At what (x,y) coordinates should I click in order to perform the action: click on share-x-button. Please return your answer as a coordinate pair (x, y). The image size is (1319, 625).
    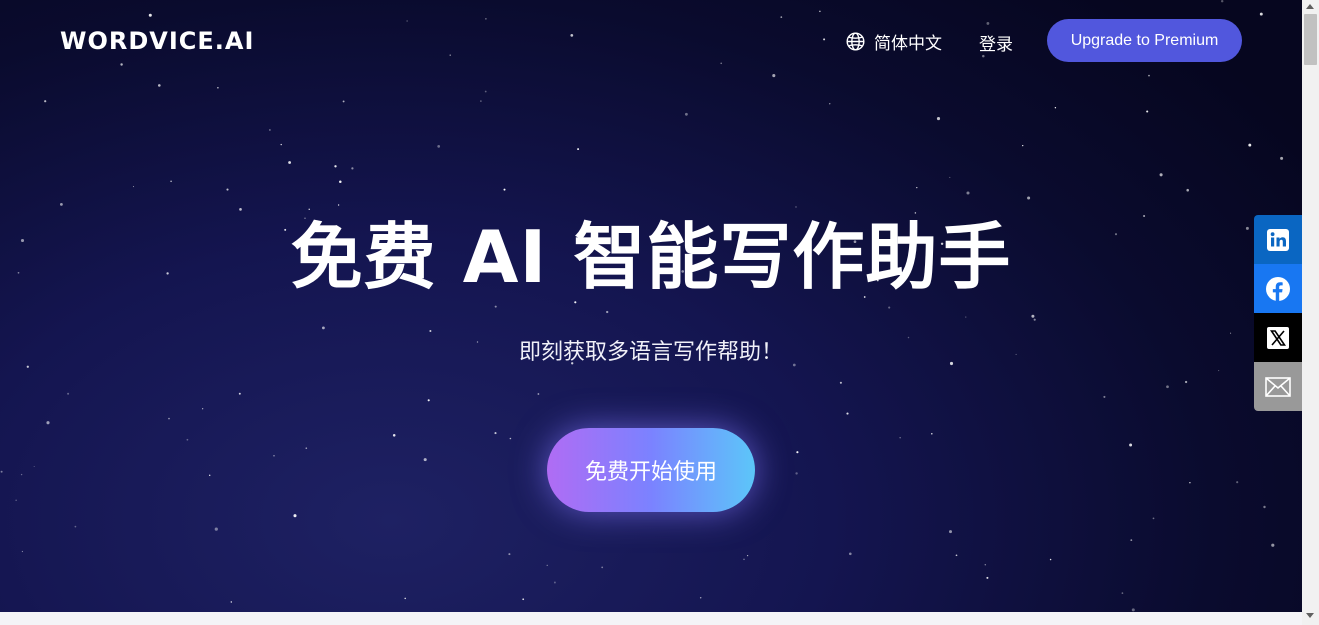
    Looking at the image, I should click on (1278, 337).